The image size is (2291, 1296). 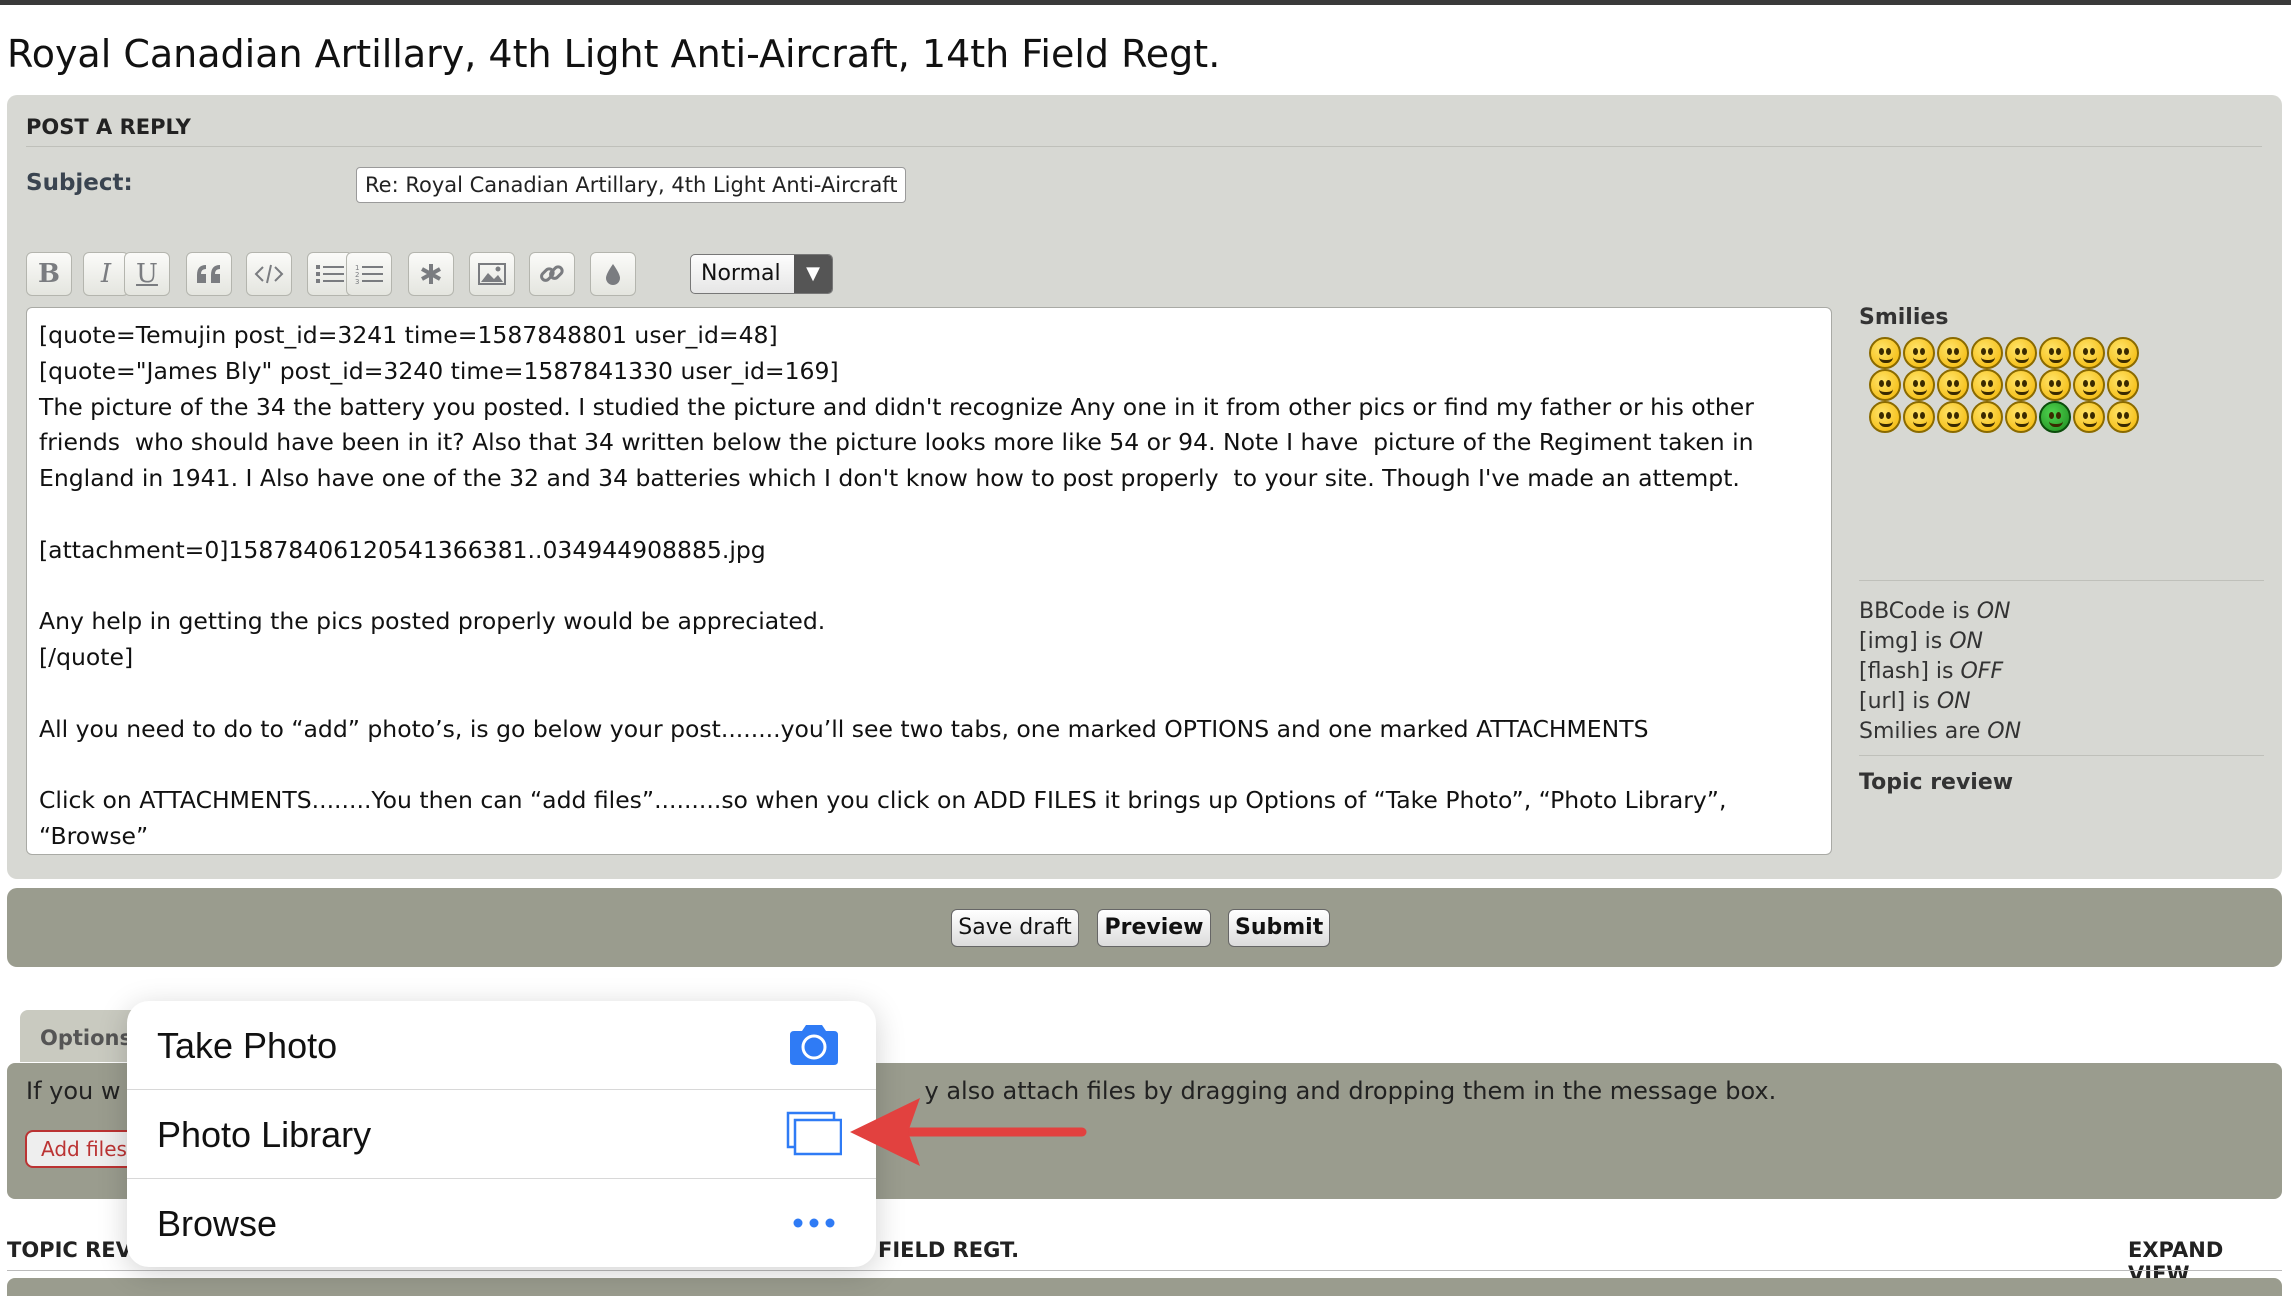 I want to click on dropdown-arrow-icon: ▼, so click(x=813, y=274).